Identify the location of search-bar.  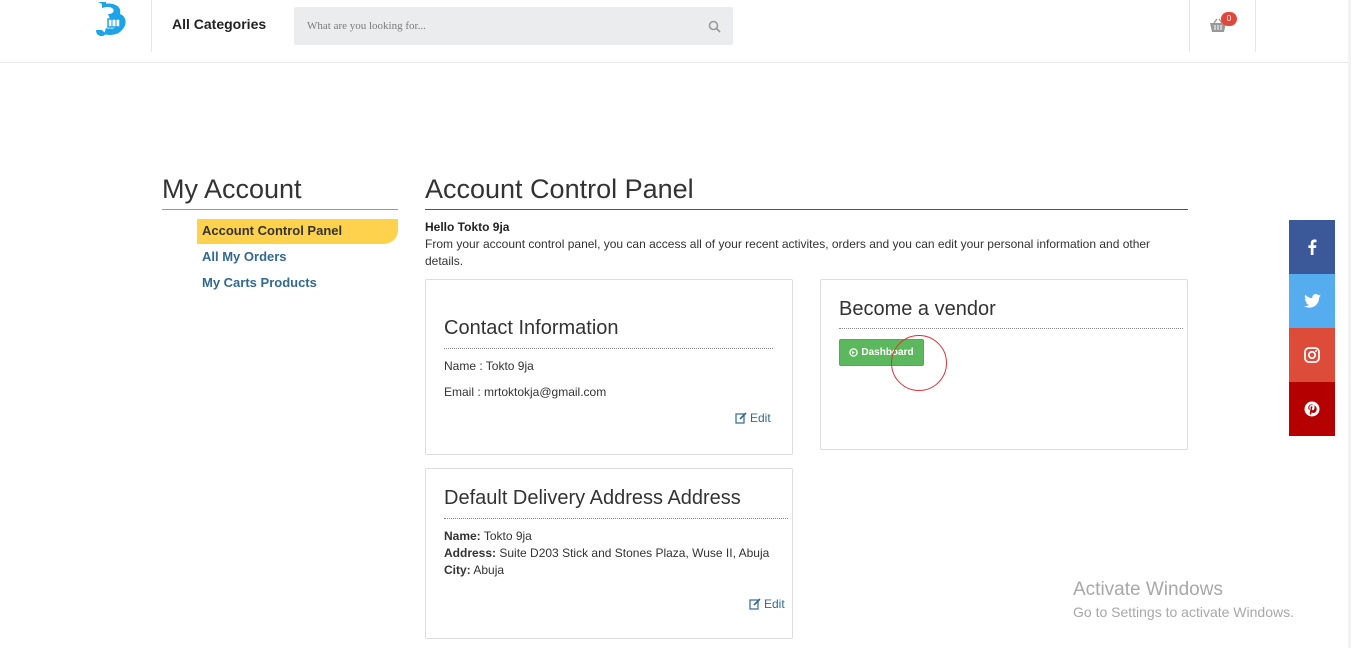
(513, 26).